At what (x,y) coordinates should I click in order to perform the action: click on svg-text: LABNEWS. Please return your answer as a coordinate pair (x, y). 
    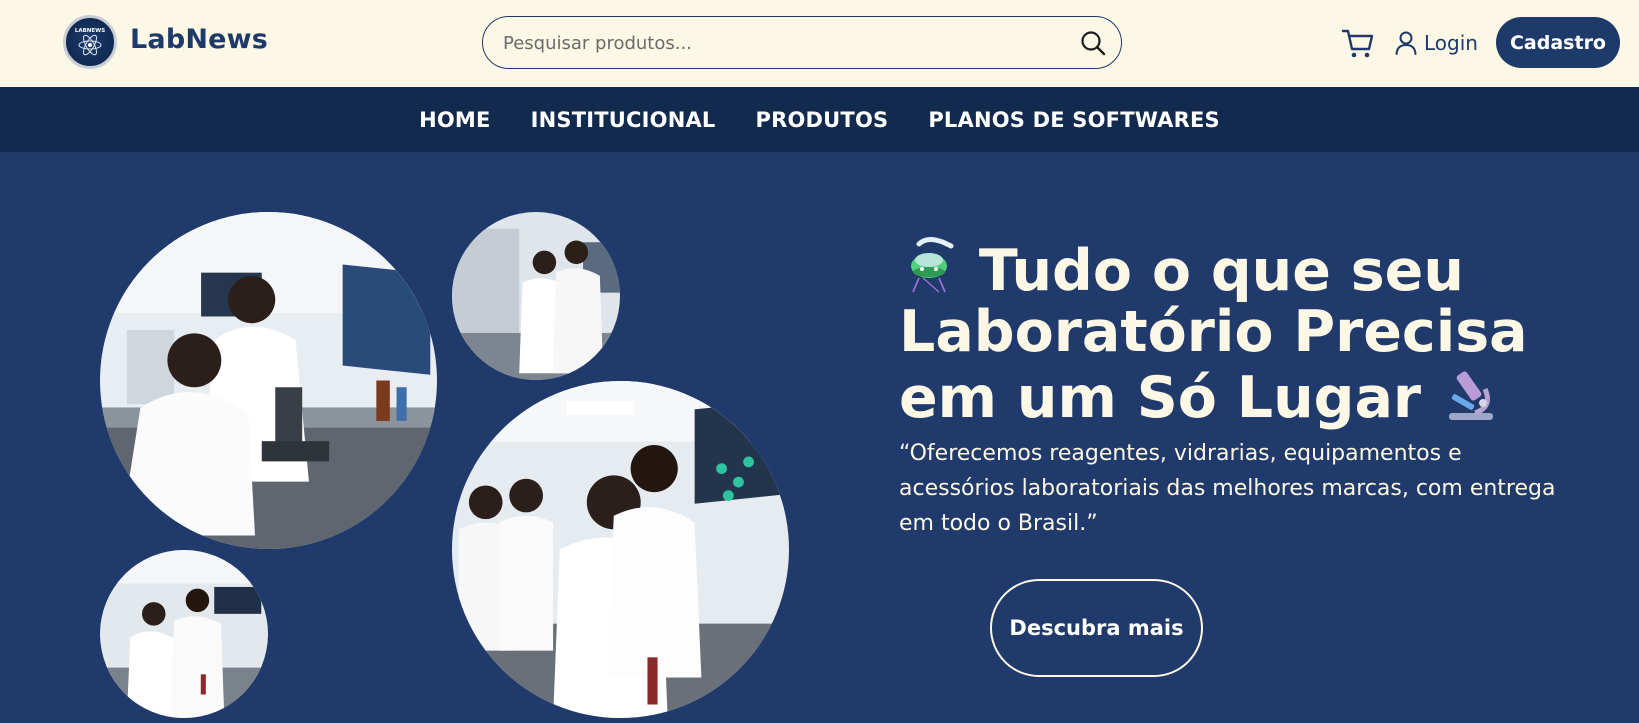
    Looking at the image, I should click on (90, 31).